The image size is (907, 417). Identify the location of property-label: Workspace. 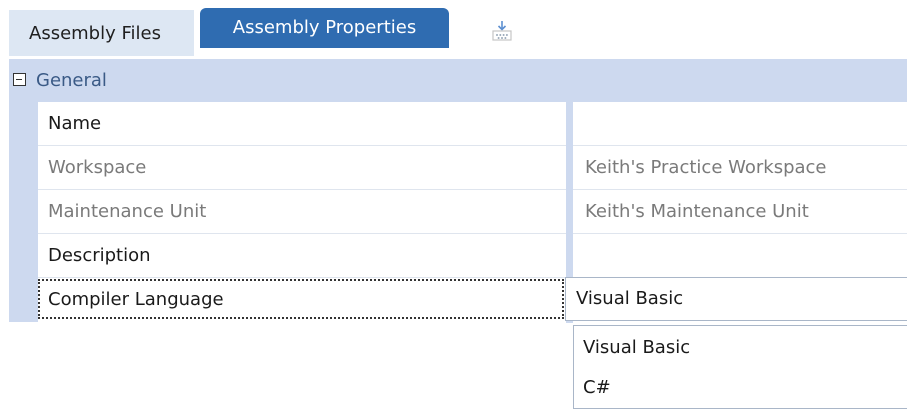
(97, 167).